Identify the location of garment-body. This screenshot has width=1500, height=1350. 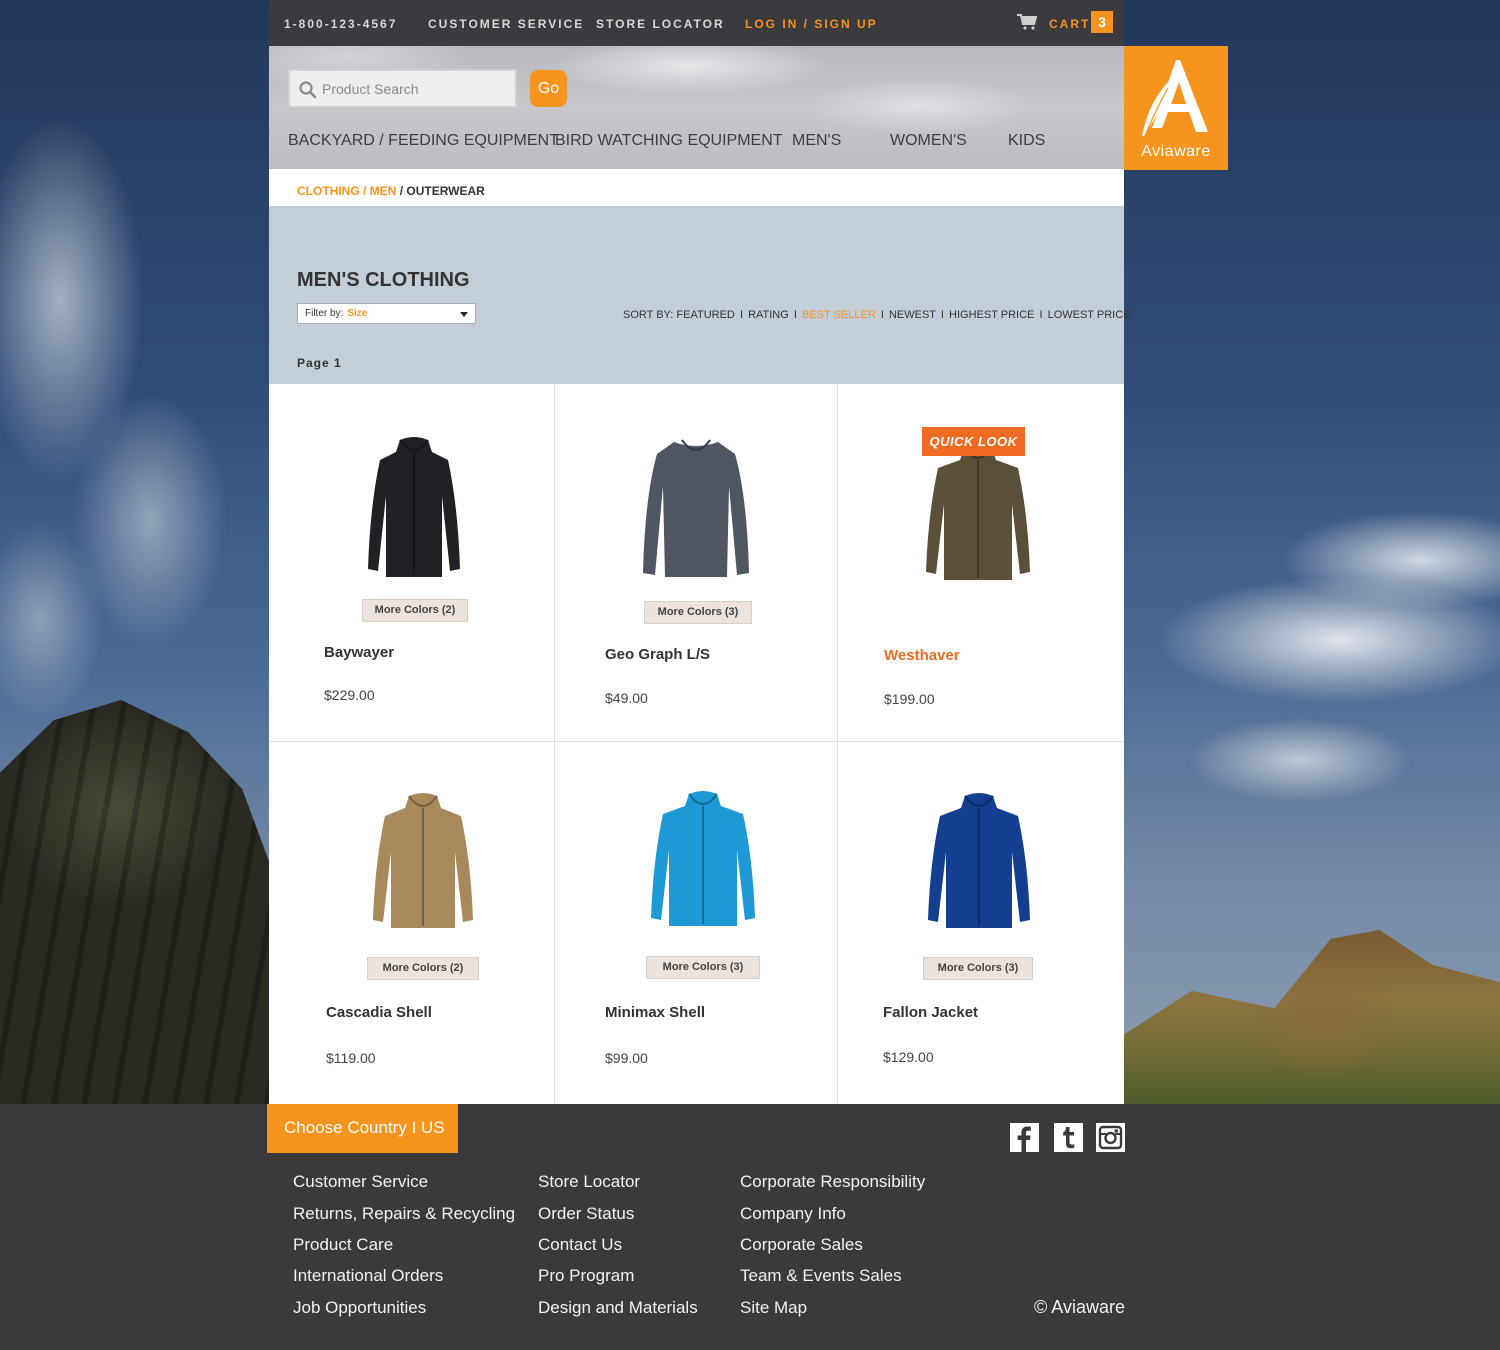
(696, 509).